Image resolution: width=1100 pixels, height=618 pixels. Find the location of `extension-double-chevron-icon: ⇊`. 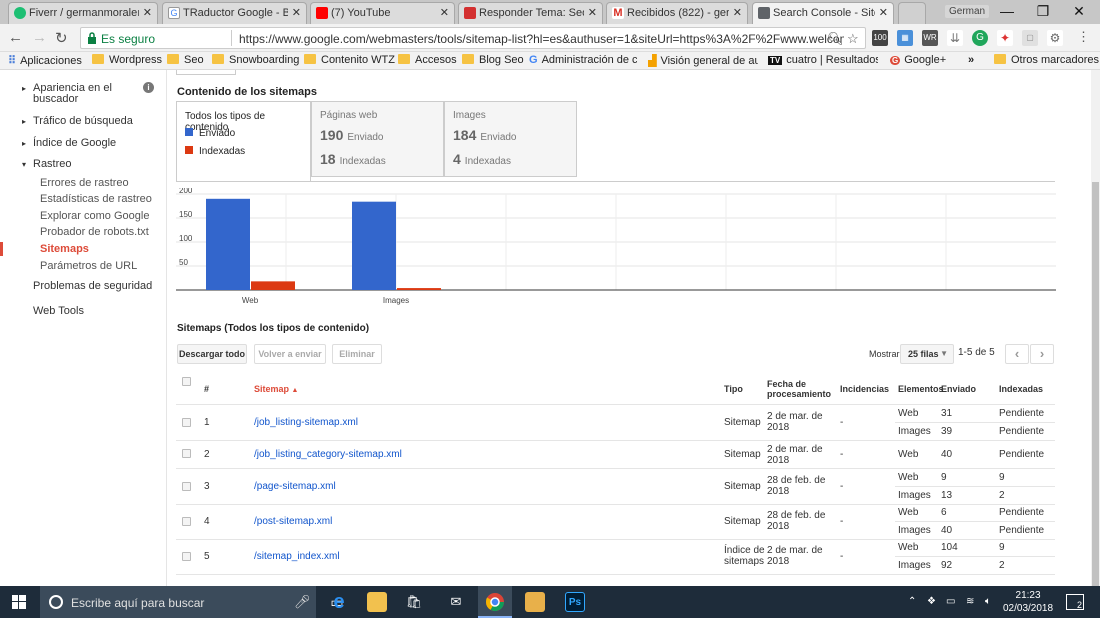

extension-double-chevron-icon: ⇊ is located at coordinates (955, 38).